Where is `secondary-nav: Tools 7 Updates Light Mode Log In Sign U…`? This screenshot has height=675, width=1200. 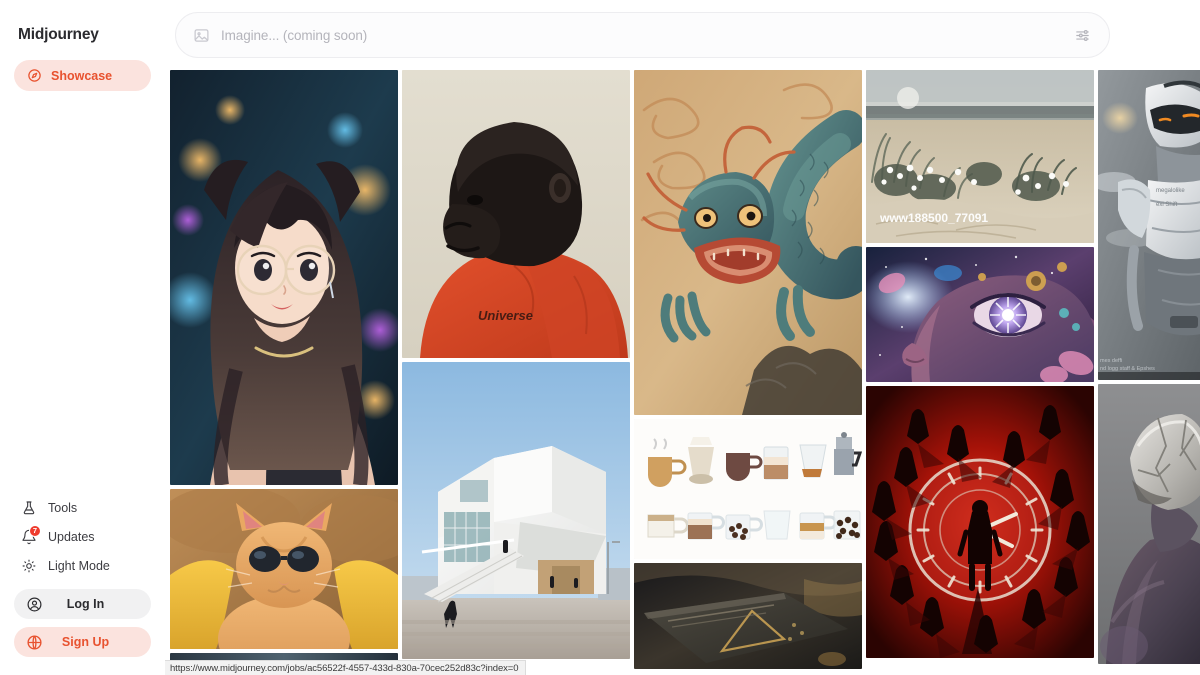 secondary-nav: Tools 7 Updates Light Mode Log In Sign U… is located at coordinates (82, 584).